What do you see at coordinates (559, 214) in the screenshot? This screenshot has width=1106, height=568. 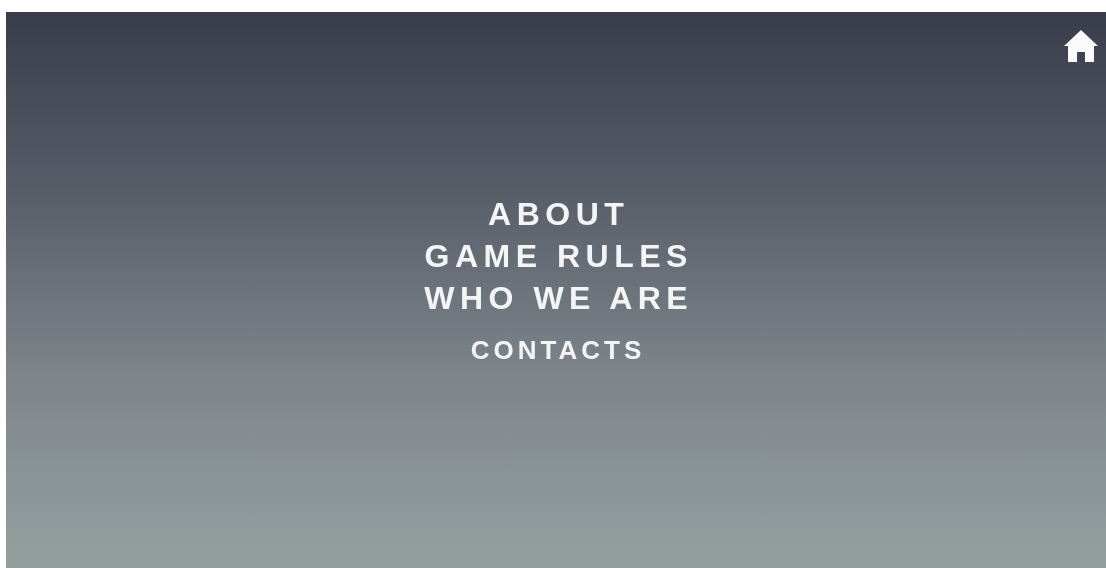 I see `menu-link: ABOUT` at bounding box center [559, 214].